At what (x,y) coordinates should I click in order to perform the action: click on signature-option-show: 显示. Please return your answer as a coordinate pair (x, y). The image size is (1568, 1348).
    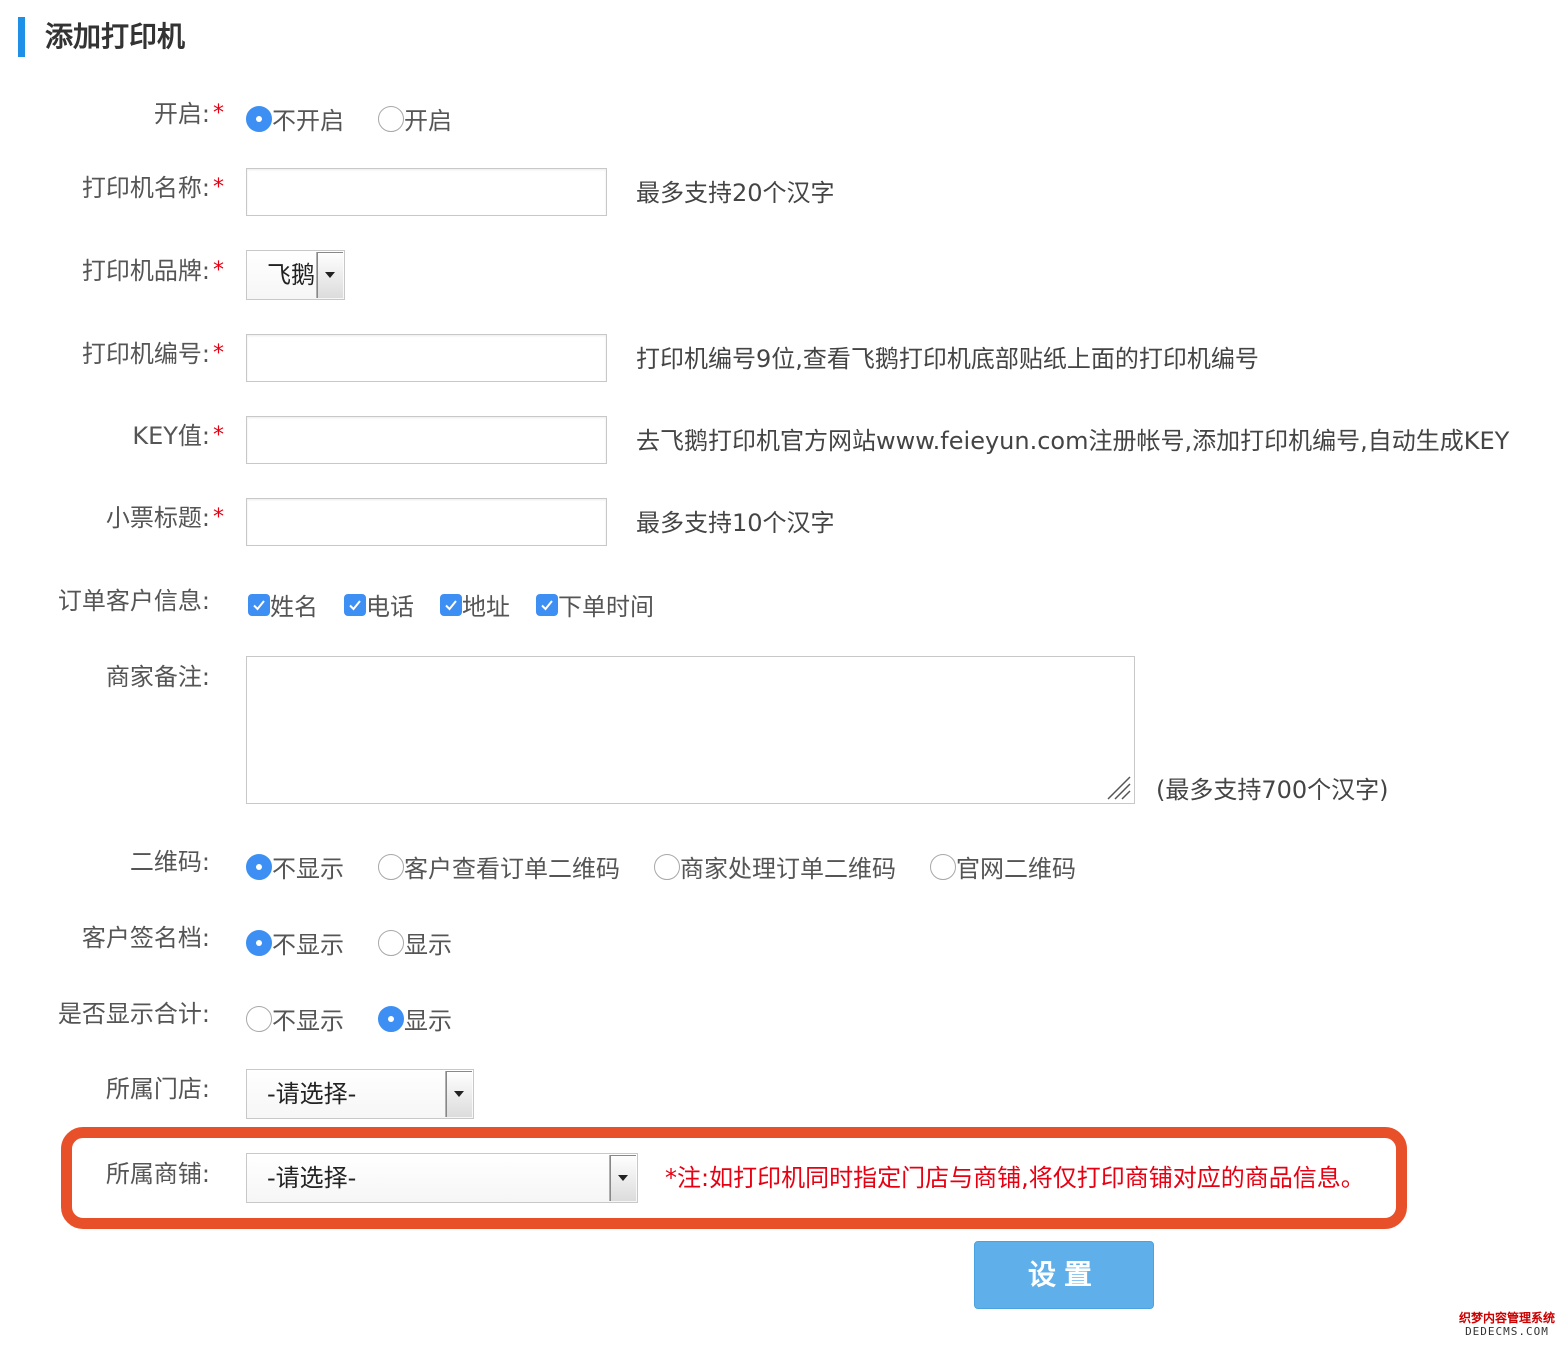
    Looking at the image, I should click on (415, 942).